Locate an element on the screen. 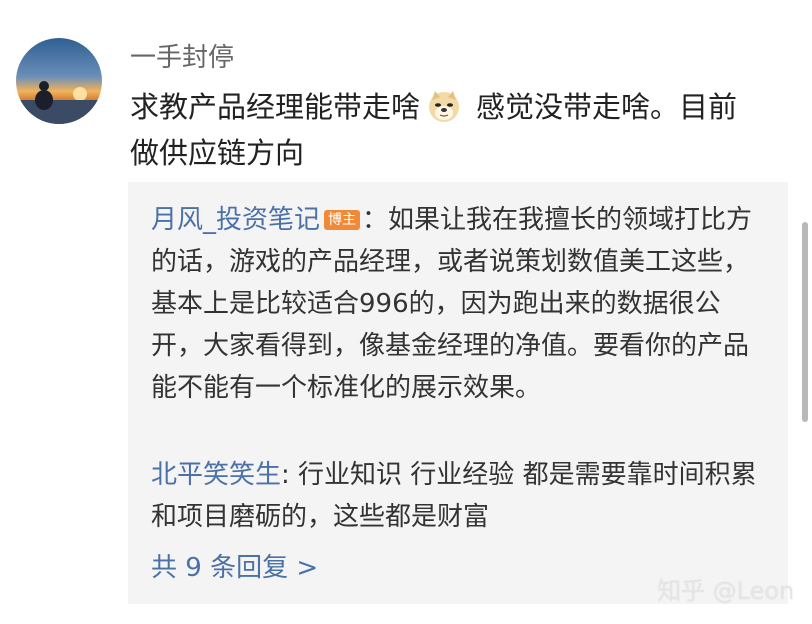 This screenshot has height=624, width=812. comment-text-part1: 求教产品经理能带走啥 is located at coordinates (275, 107).